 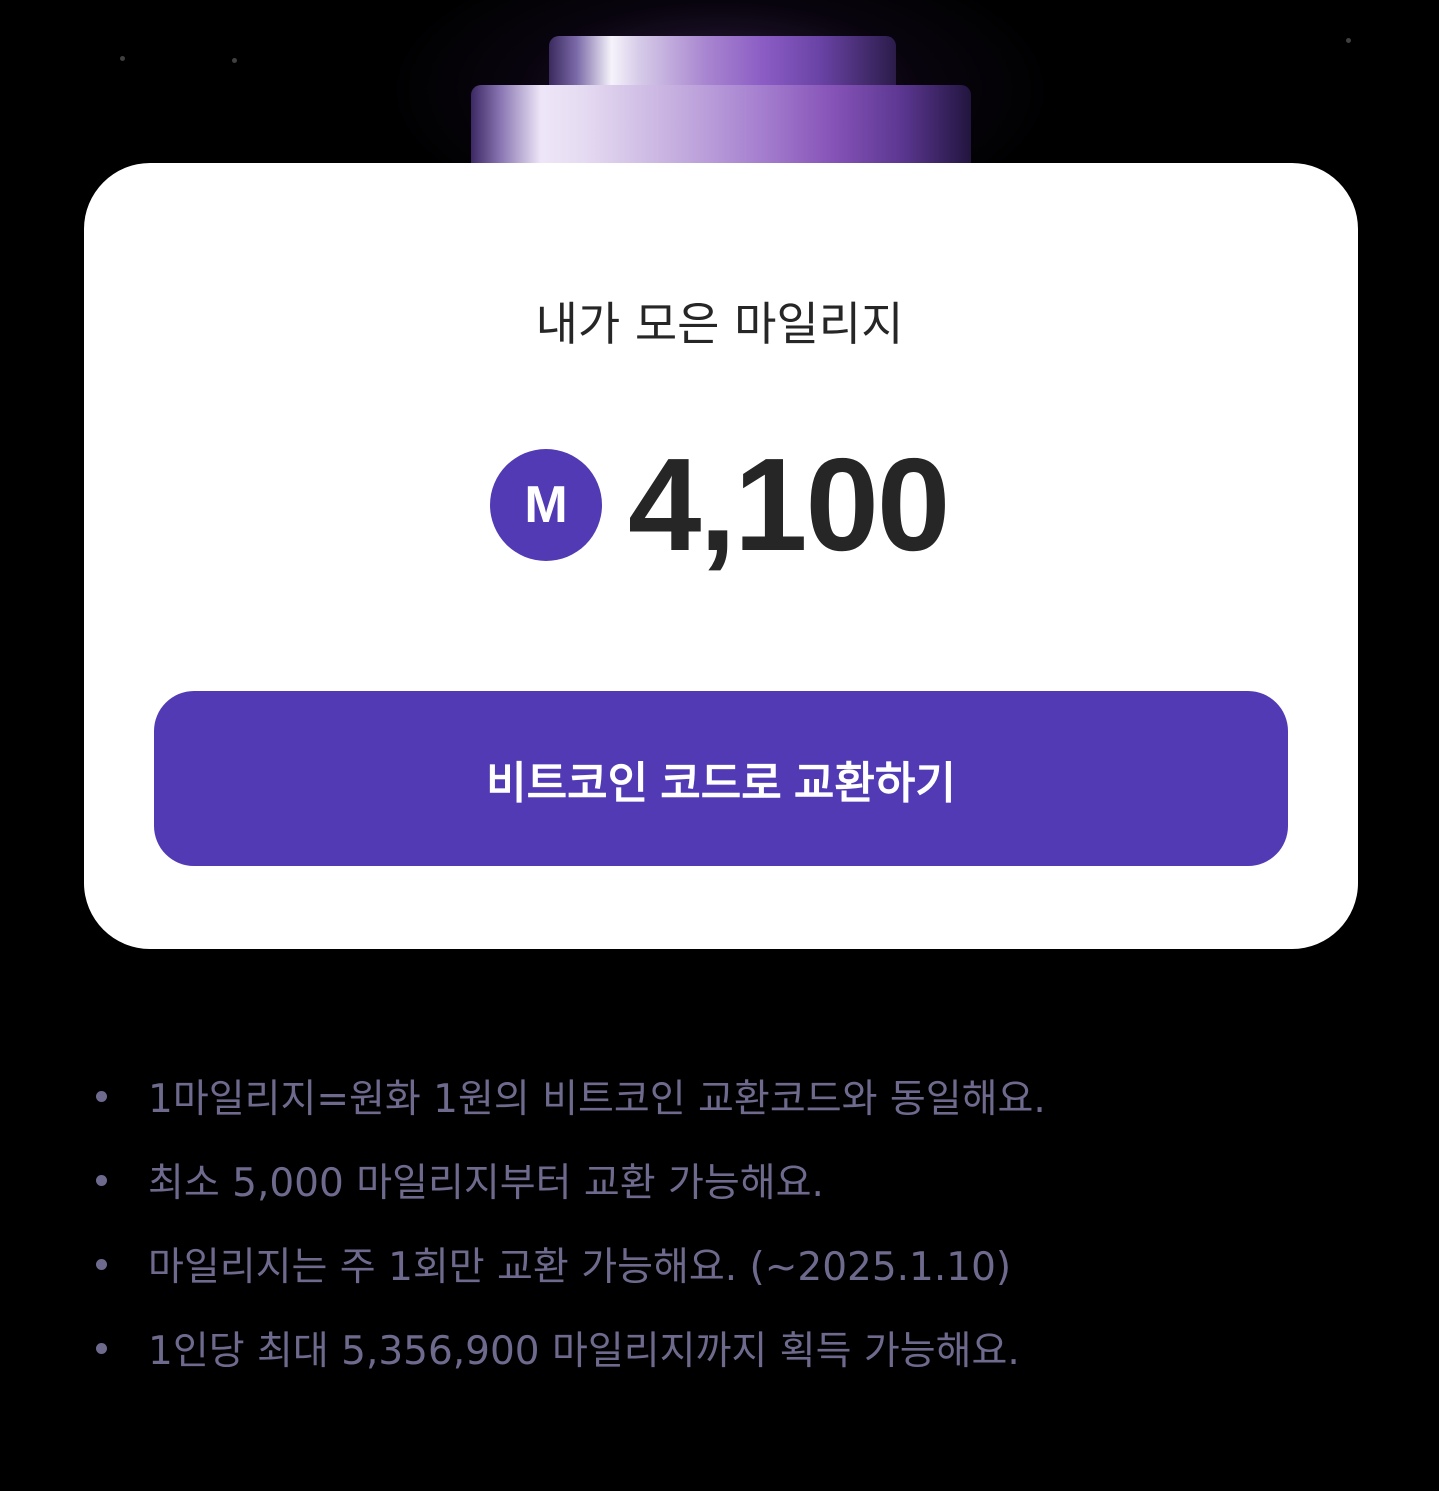 What do you see at coordinates (721, 778) in the screenshot?
I see `exchange-bitcoin-code-button: 비트코인 코드로 교환하기` at bounding box center [721, 778].